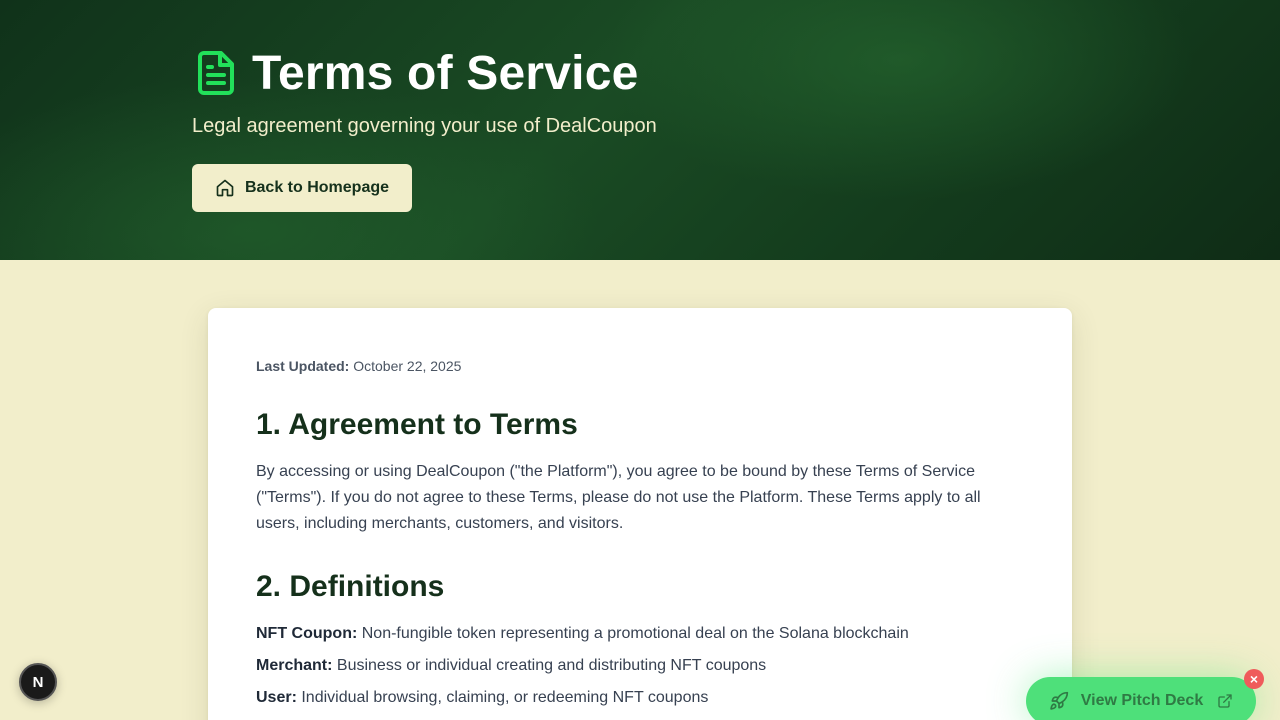 The height and width of the screenshot is (720, 1280). I want to click on back-to-homepage-button: Back to Homepage, so click(302, 188).